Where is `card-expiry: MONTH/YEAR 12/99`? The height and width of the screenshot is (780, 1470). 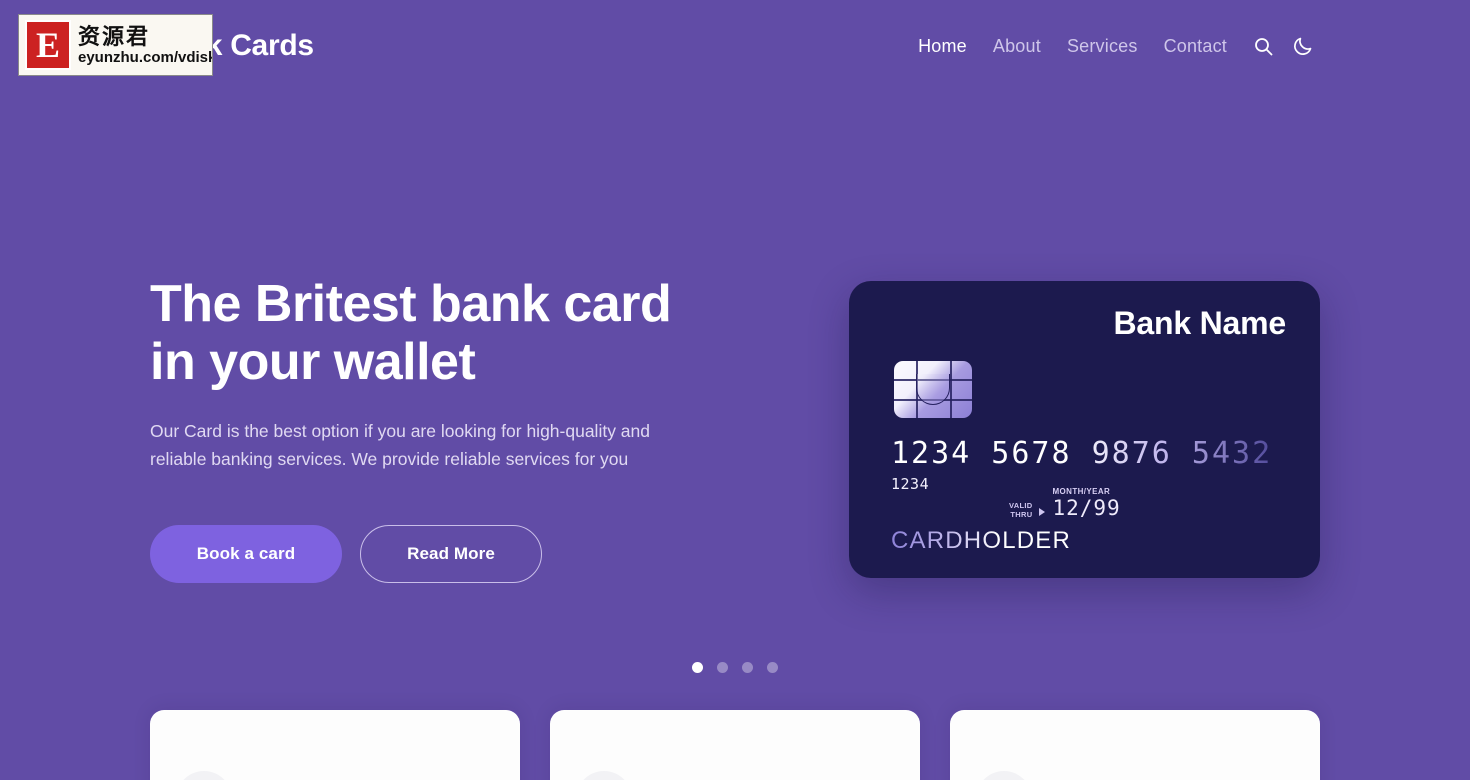 card-expiry: MONTH/YEAR 12/99 is located at coordinates (1086, 503).